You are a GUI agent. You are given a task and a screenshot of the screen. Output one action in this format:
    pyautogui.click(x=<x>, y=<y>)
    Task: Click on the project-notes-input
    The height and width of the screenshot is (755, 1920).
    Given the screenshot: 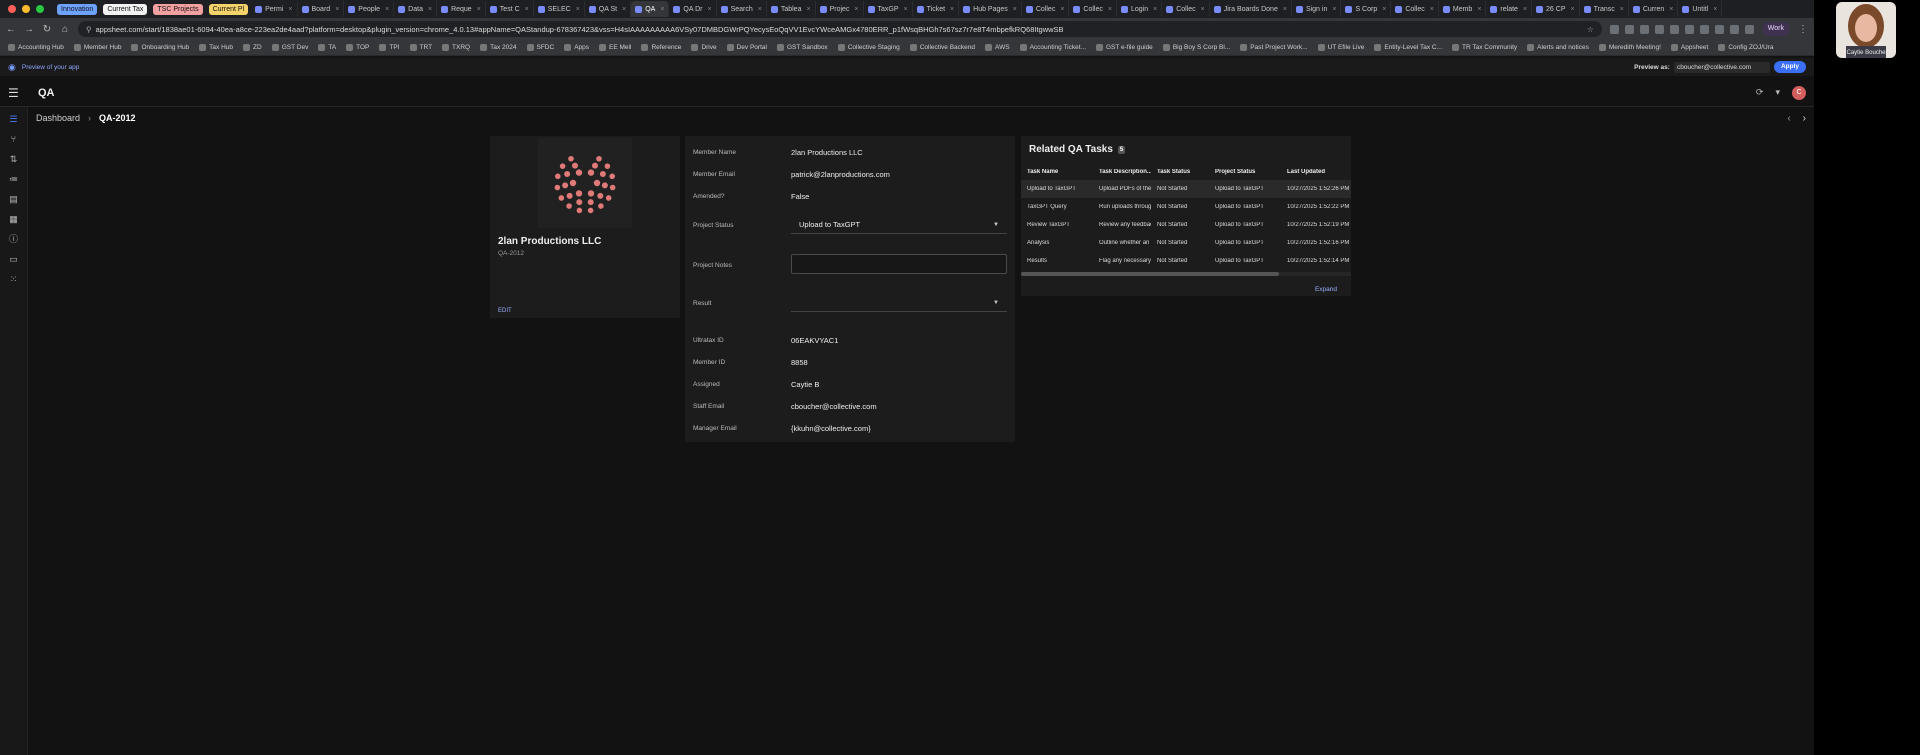 What is the action you would take?
    pyautogui.click(x=899, y=264)
    